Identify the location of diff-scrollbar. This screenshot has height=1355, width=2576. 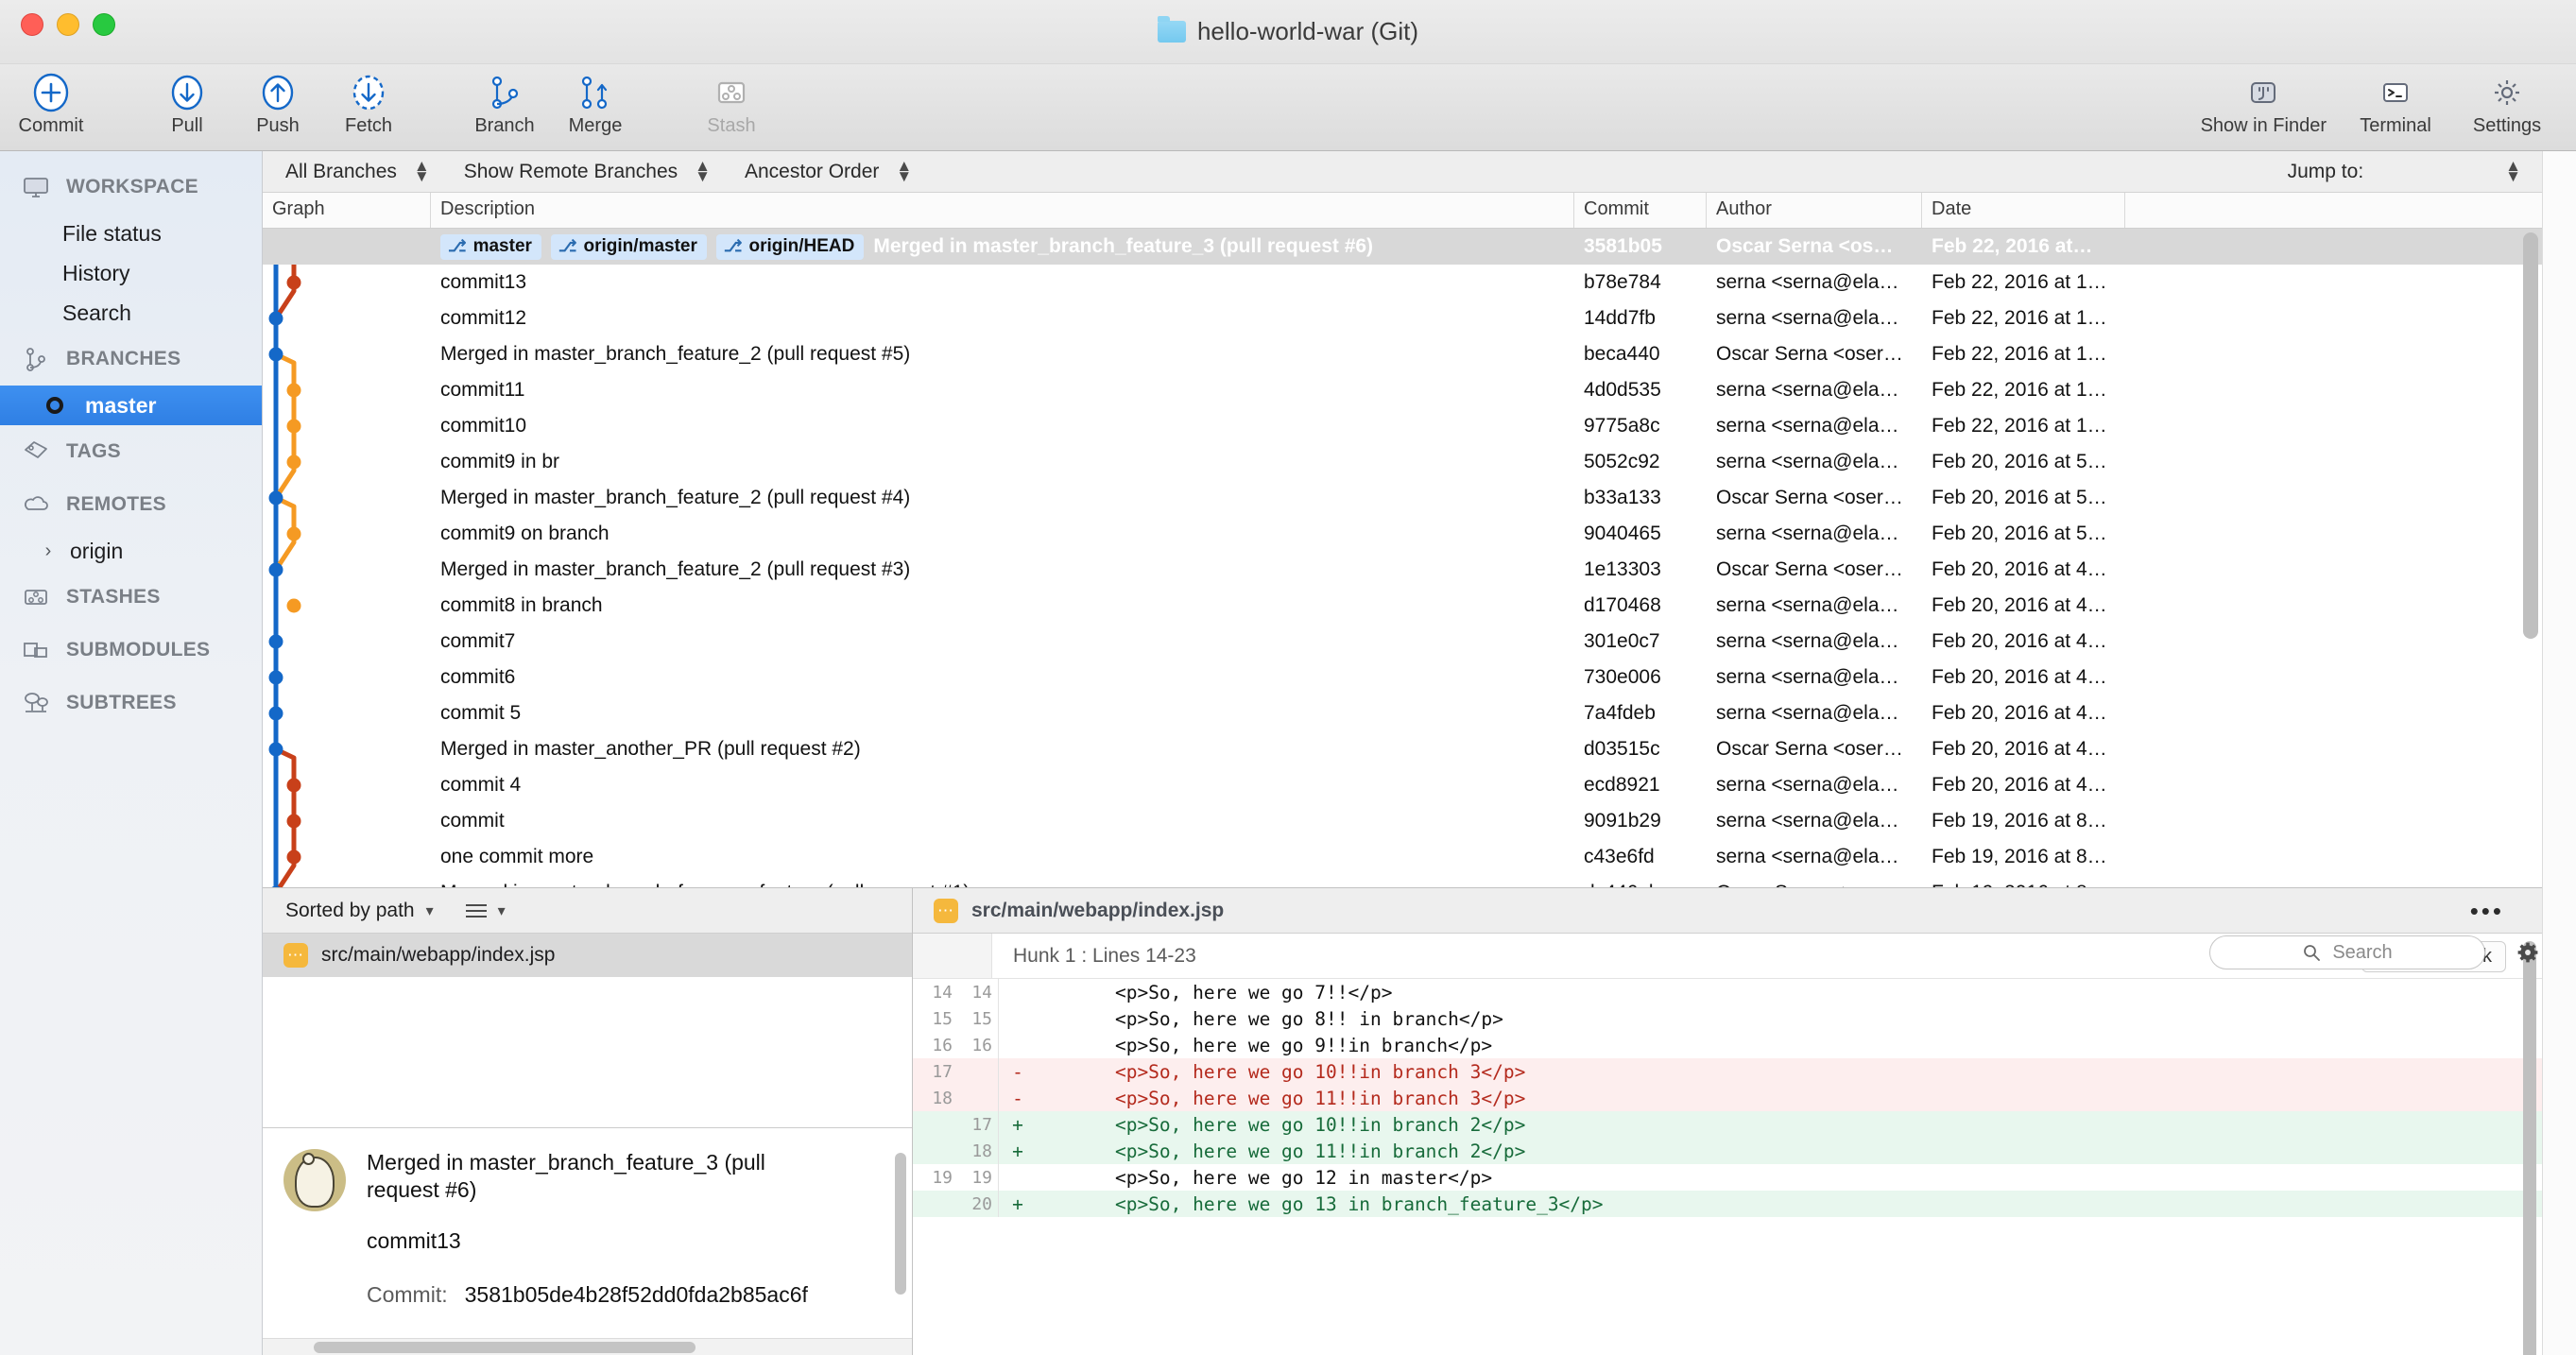
(2529, 1148).